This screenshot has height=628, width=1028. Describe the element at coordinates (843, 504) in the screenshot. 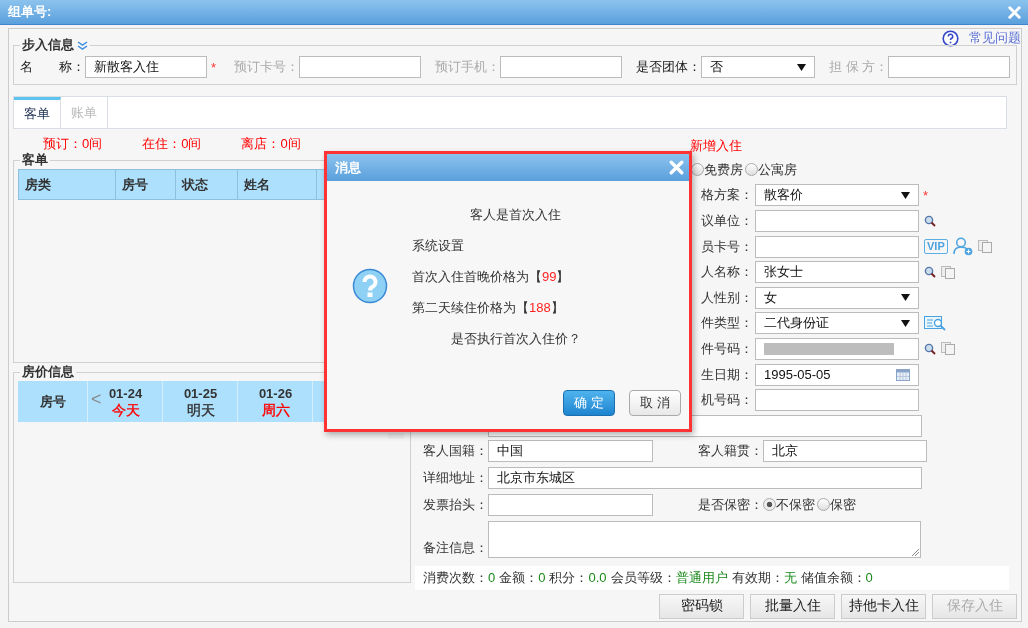

I see `radio-label: 保密` at that location.